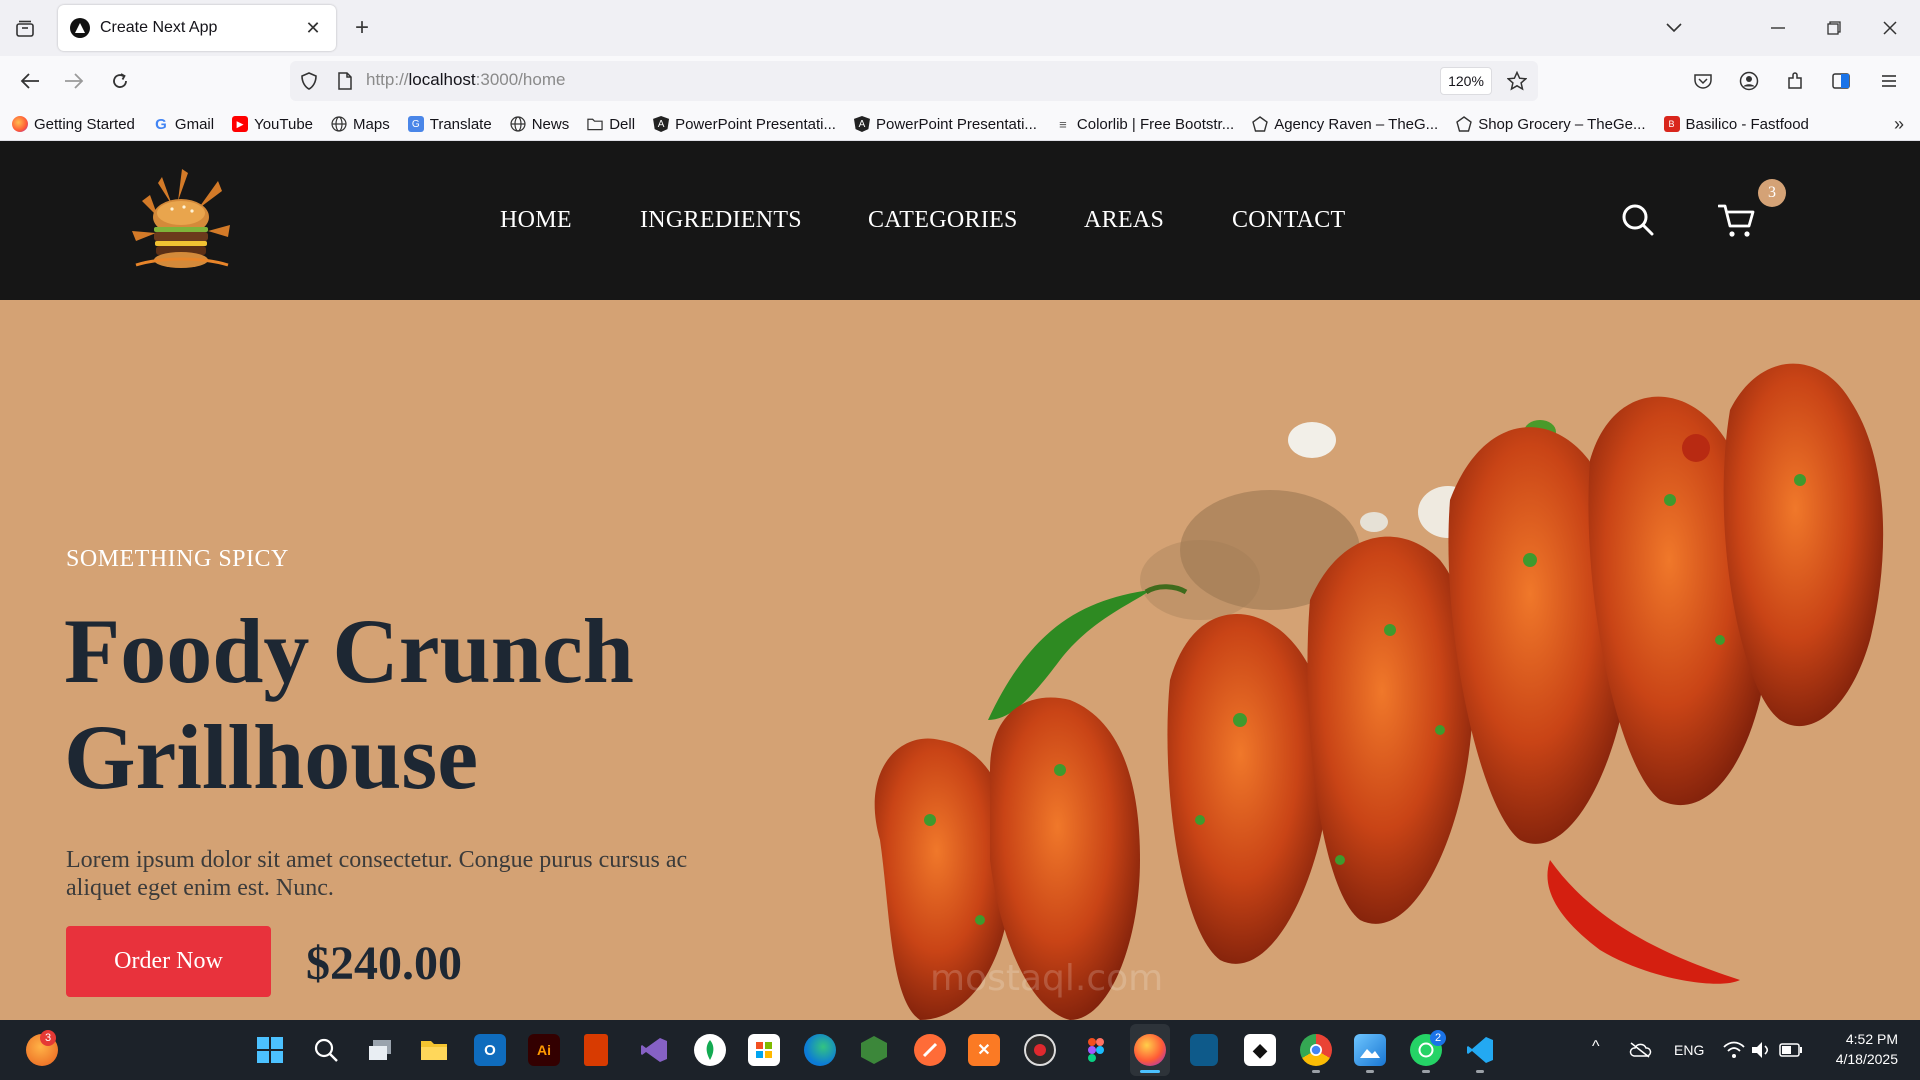  Describe the element at coordinates (362, 28) in the screenshot. I see `new-tab-icon: +` at that location.